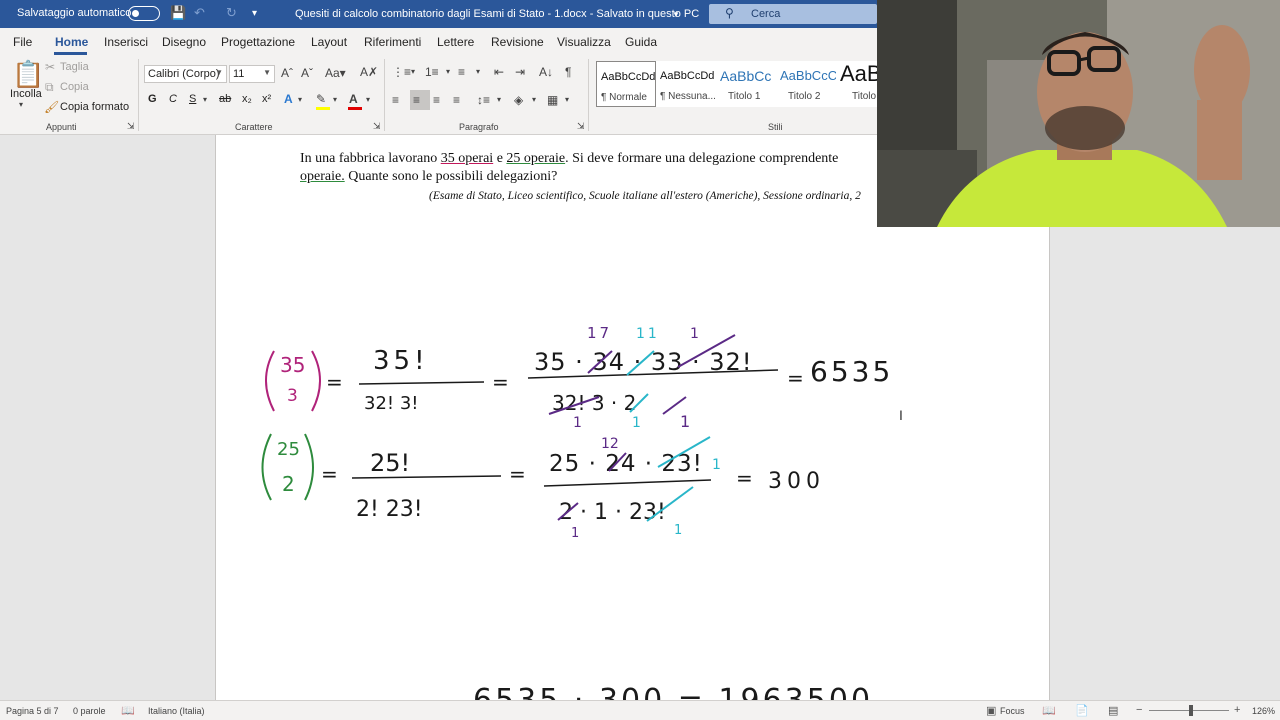 This screenshot has height=720, width=1280. What do you see at coordinates (416, 100) in the screenshot?
I see `align-center-icon: ≡` at bounding box center [416, 100].